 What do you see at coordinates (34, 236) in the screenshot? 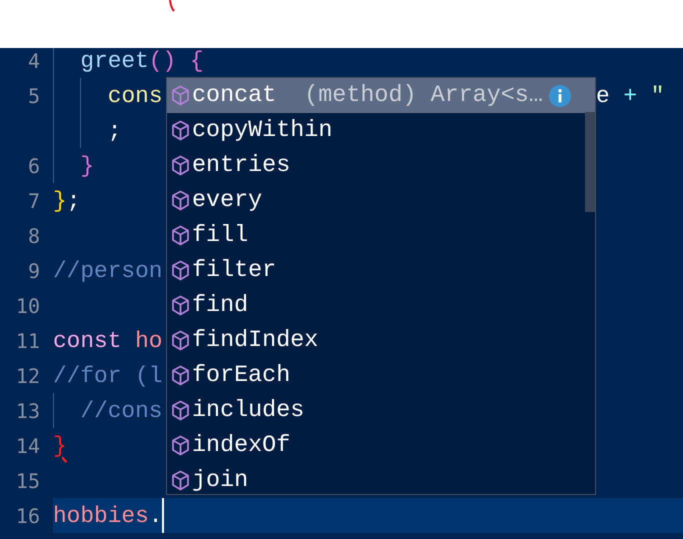
I see `line-number: 8` at bounding box center [34, 236].